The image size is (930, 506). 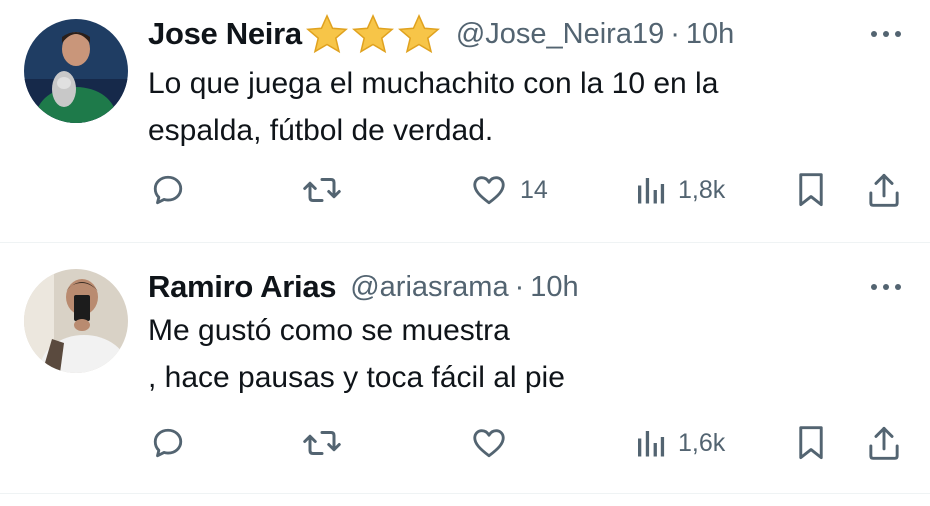 I want to click on view-count: 1,8k, so click(x=702, y=189).